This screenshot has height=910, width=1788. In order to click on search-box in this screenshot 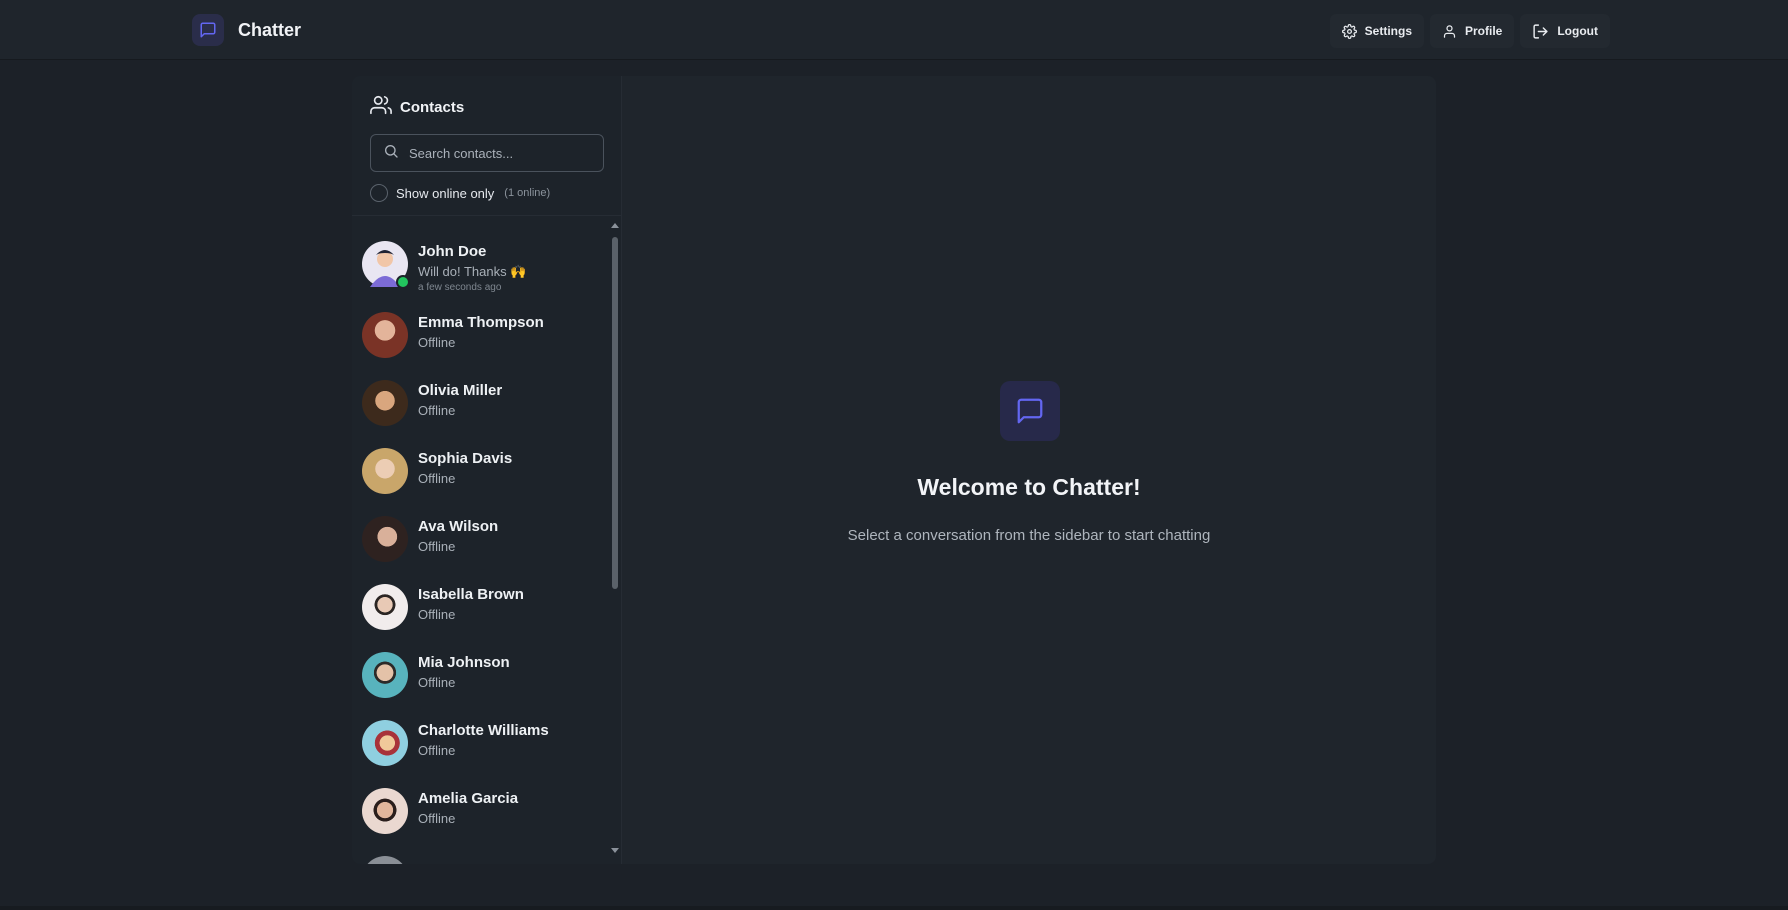, I will do `click(487, 153)`.